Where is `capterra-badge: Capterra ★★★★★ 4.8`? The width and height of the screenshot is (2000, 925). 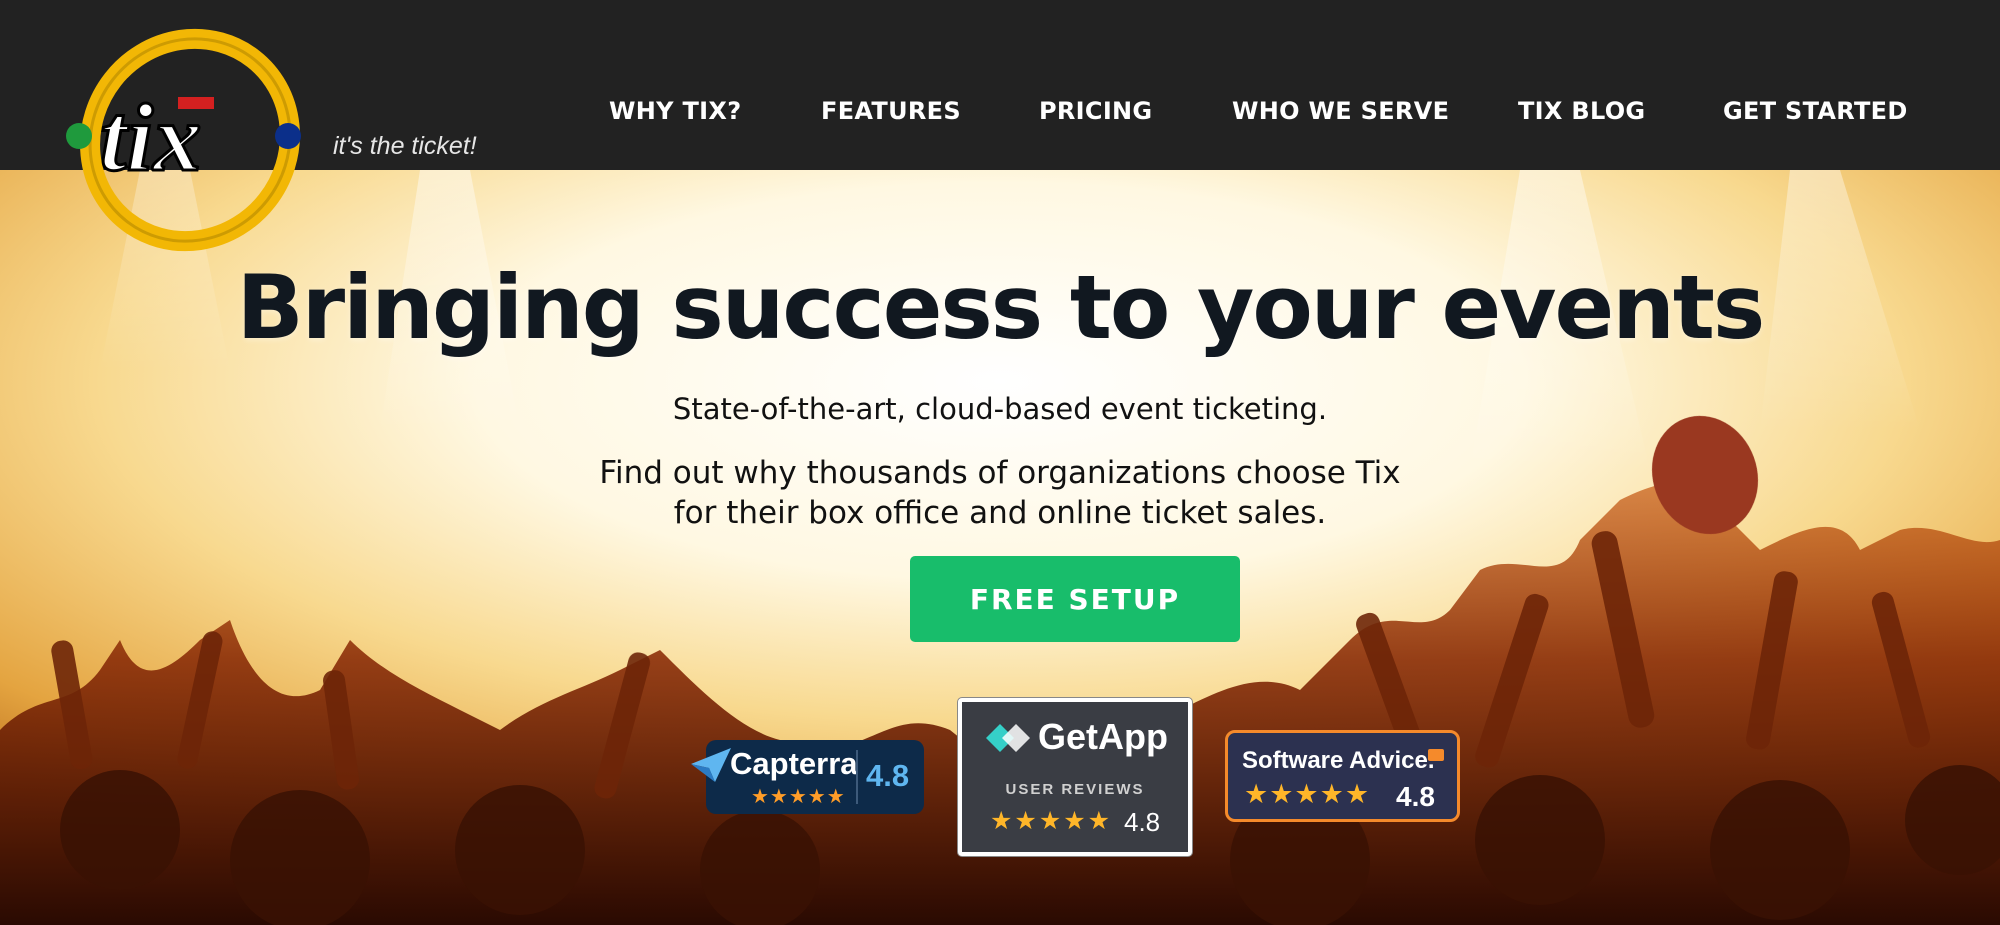 capterra-badge: Capterra ★★★★★ 4.8 is located at coordinates (807, 777).